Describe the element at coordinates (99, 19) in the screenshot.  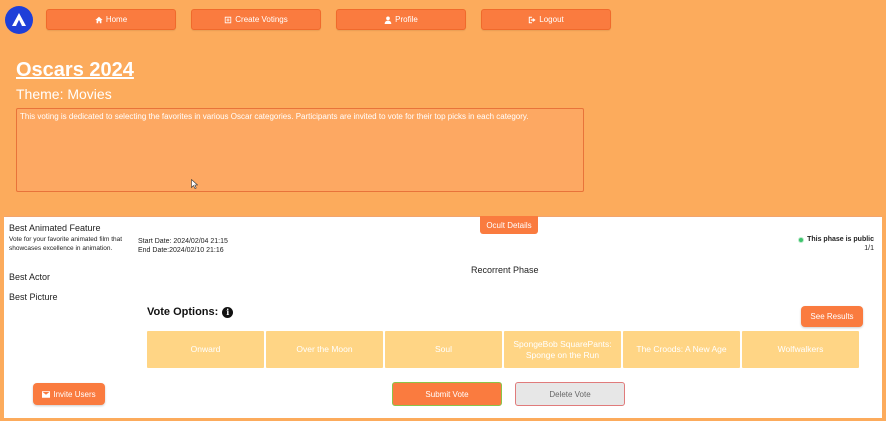
I see `home-icon` at that location.